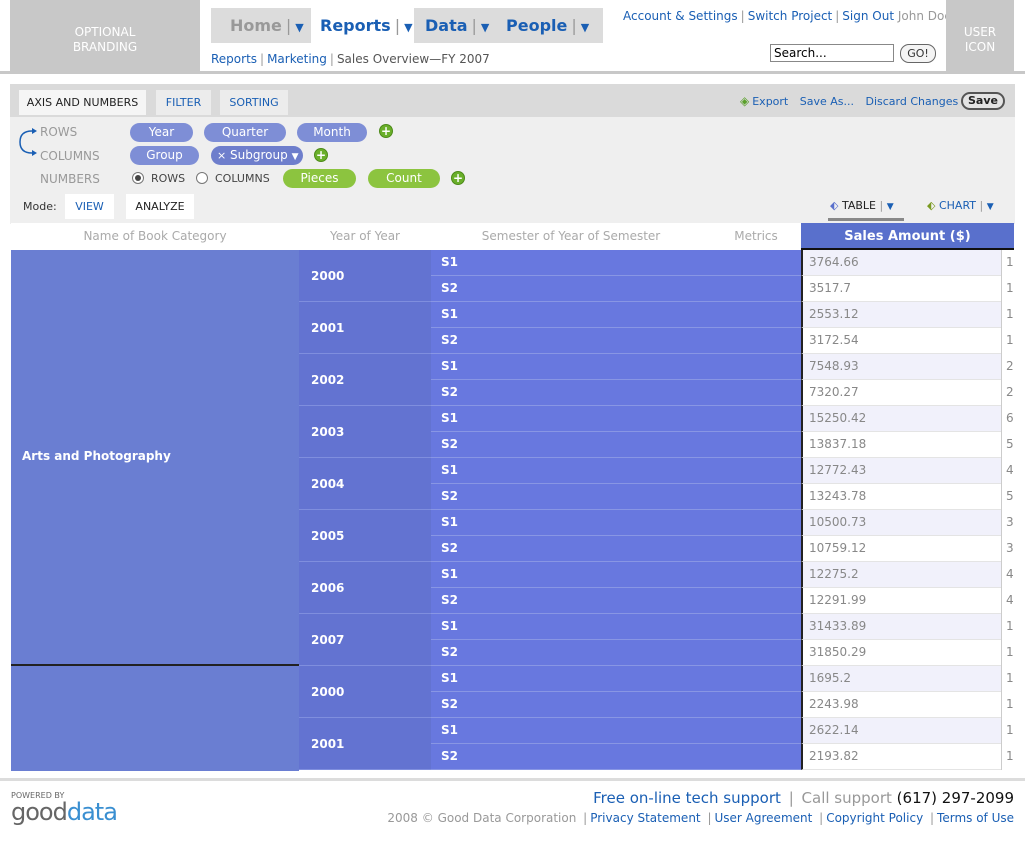 The image size is (1025, 842). Describe the element at coordinates (458, 178) in the screenshot. I see `add-number-icon: +` at that location.